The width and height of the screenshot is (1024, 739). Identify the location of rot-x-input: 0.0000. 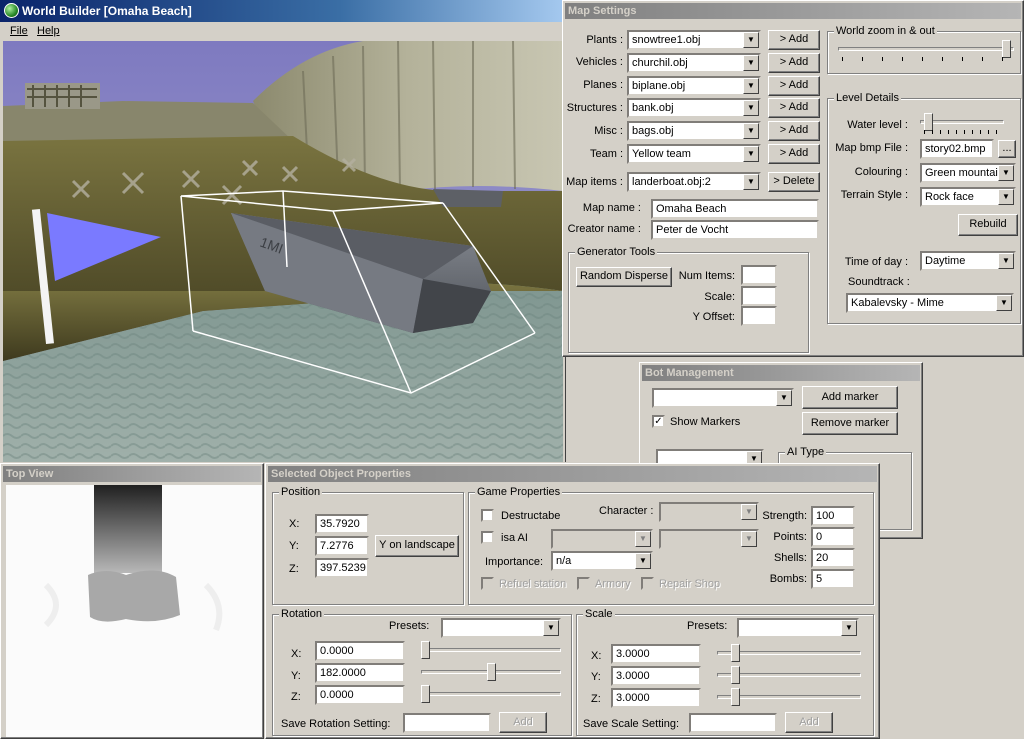
(360, 651).